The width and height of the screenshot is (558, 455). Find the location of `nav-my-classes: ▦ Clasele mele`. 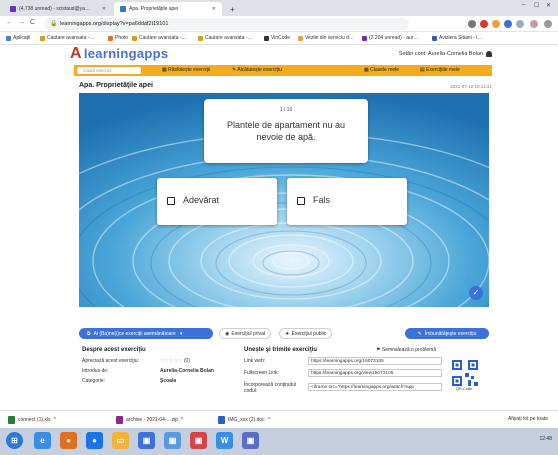

nav-my-classes: ▦ Clasele mele is located at coordinates (381, 70).